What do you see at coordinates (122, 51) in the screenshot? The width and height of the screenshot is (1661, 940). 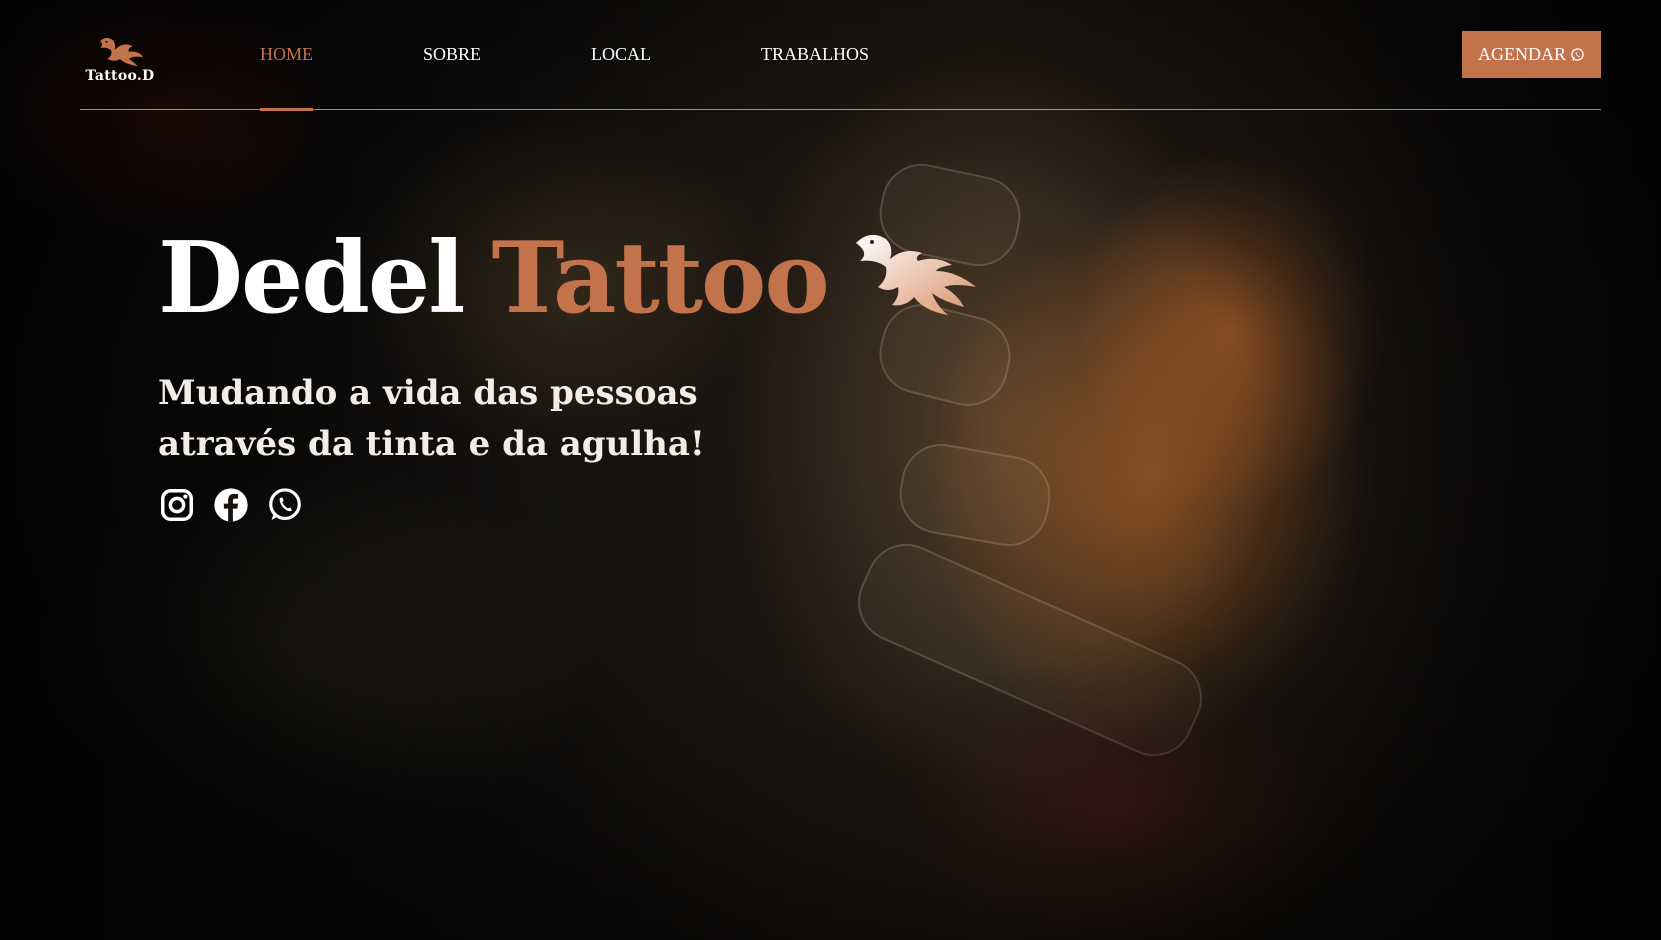 I see `phoenix-logo-icon` at bounding box center [122, 51].